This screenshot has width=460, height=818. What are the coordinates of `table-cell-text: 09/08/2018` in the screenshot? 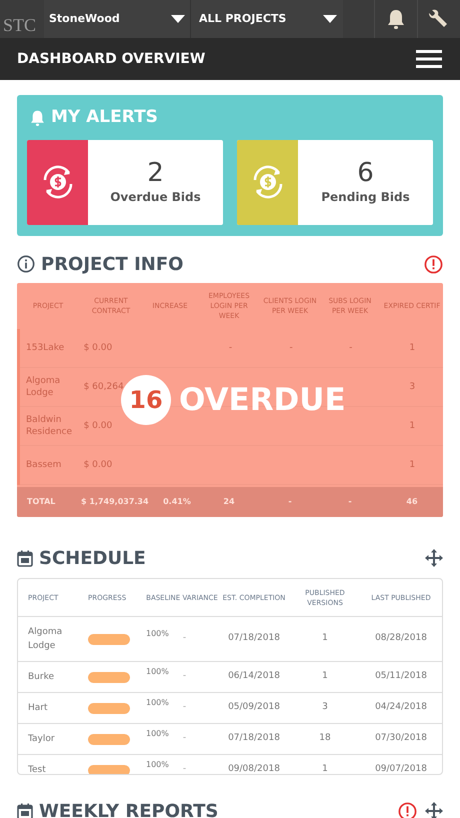 It's located at (254, 768).